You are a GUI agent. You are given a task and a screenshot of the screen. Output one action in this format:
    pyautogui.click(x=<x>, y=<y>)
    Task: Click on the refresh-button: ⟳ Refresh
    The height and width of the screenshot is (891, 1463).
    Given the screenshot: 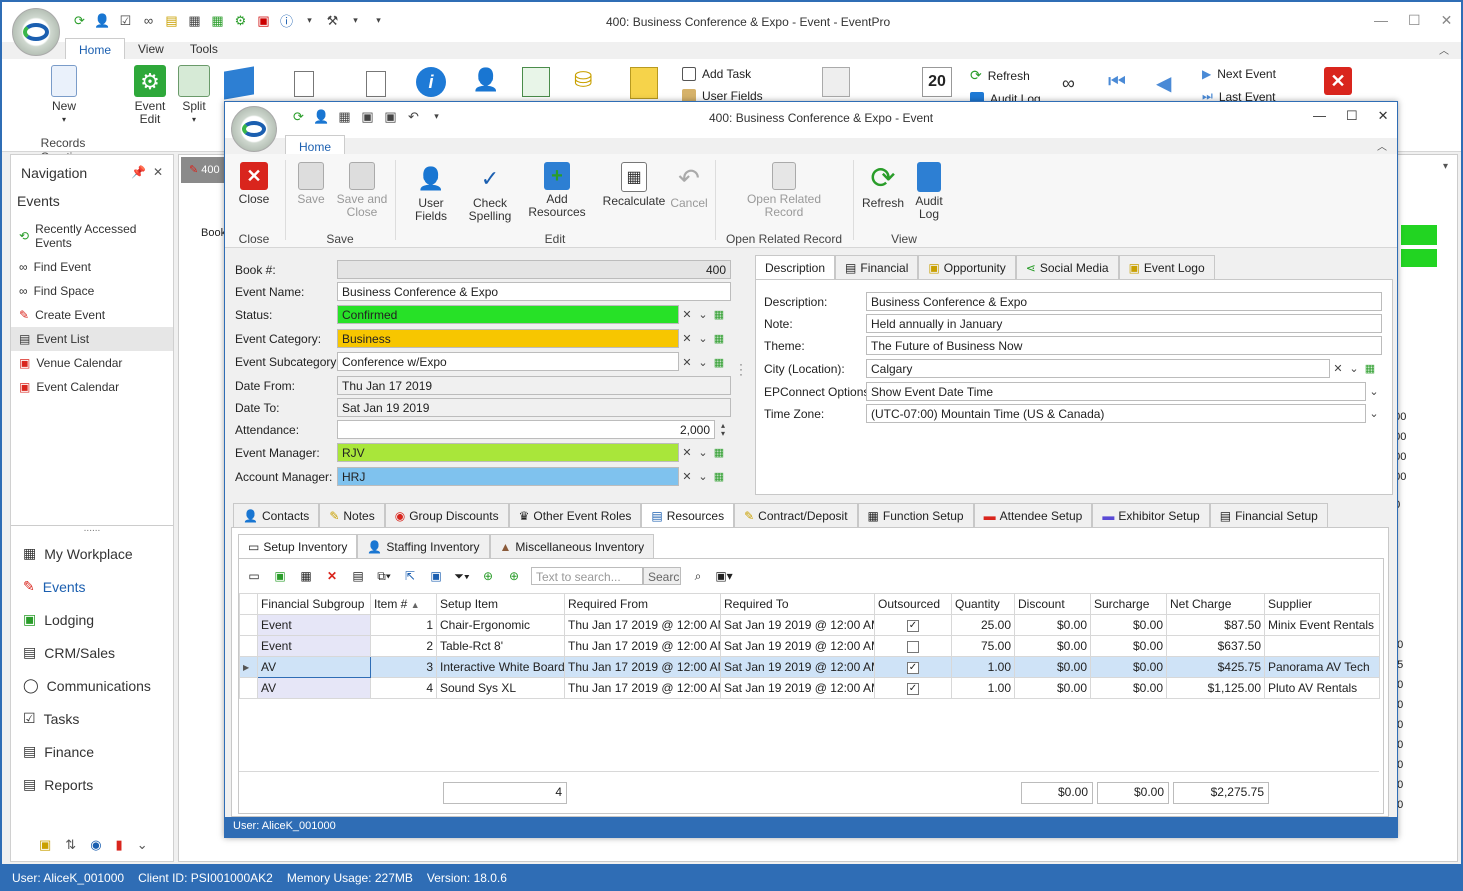 What is the action you would take?
    pyautogui.click(x=883, y=186)
    